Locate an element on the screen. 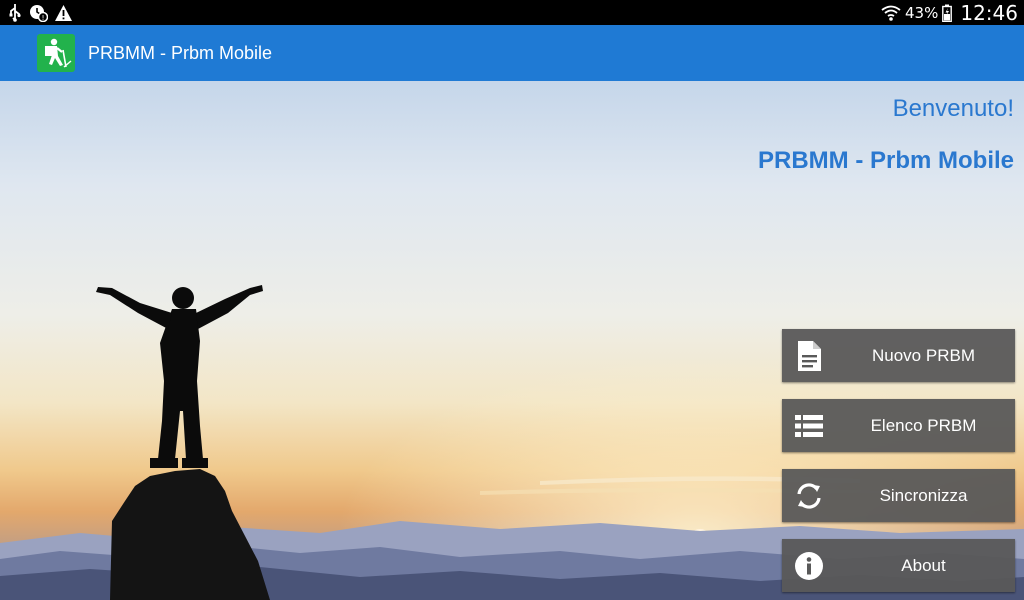  about-label: About is located at coordinates (923, 565).